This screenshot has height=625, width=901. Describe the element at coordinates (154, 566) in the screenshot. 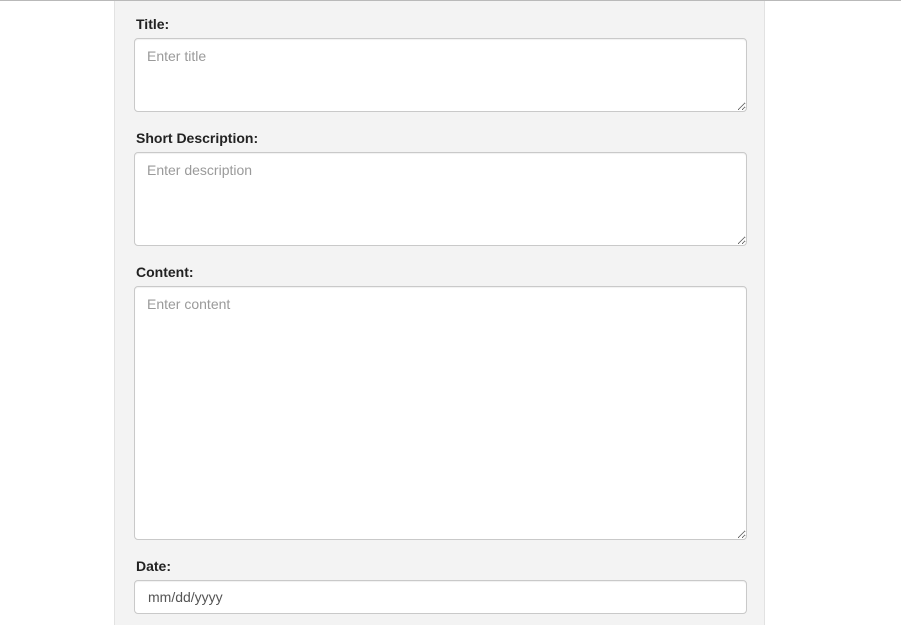

I see `date-label: Date:` at that location.